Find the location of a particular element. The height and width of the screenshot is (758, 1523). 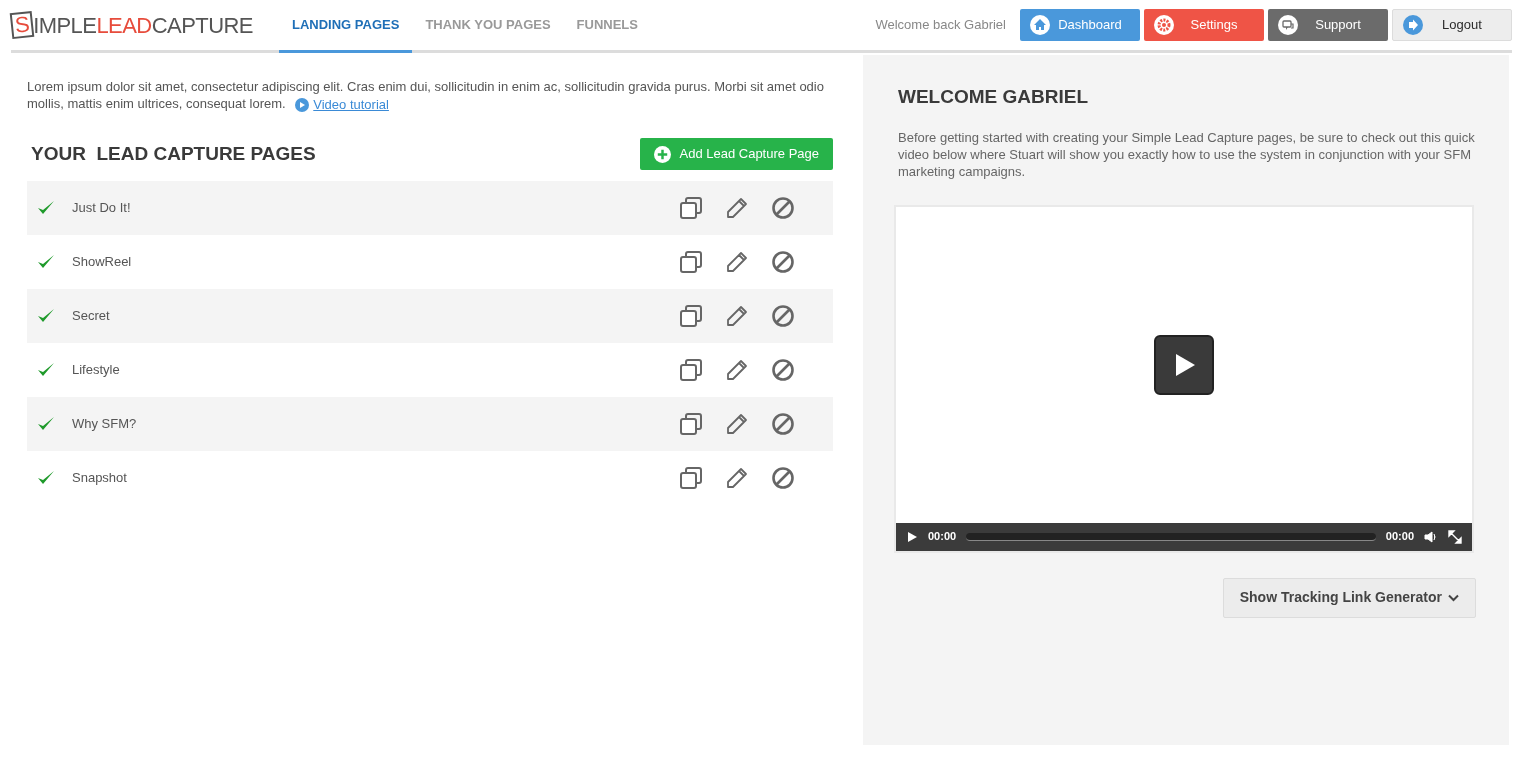

welcome-text: Welcome back Gabriel is located at coordinates (940, 25).